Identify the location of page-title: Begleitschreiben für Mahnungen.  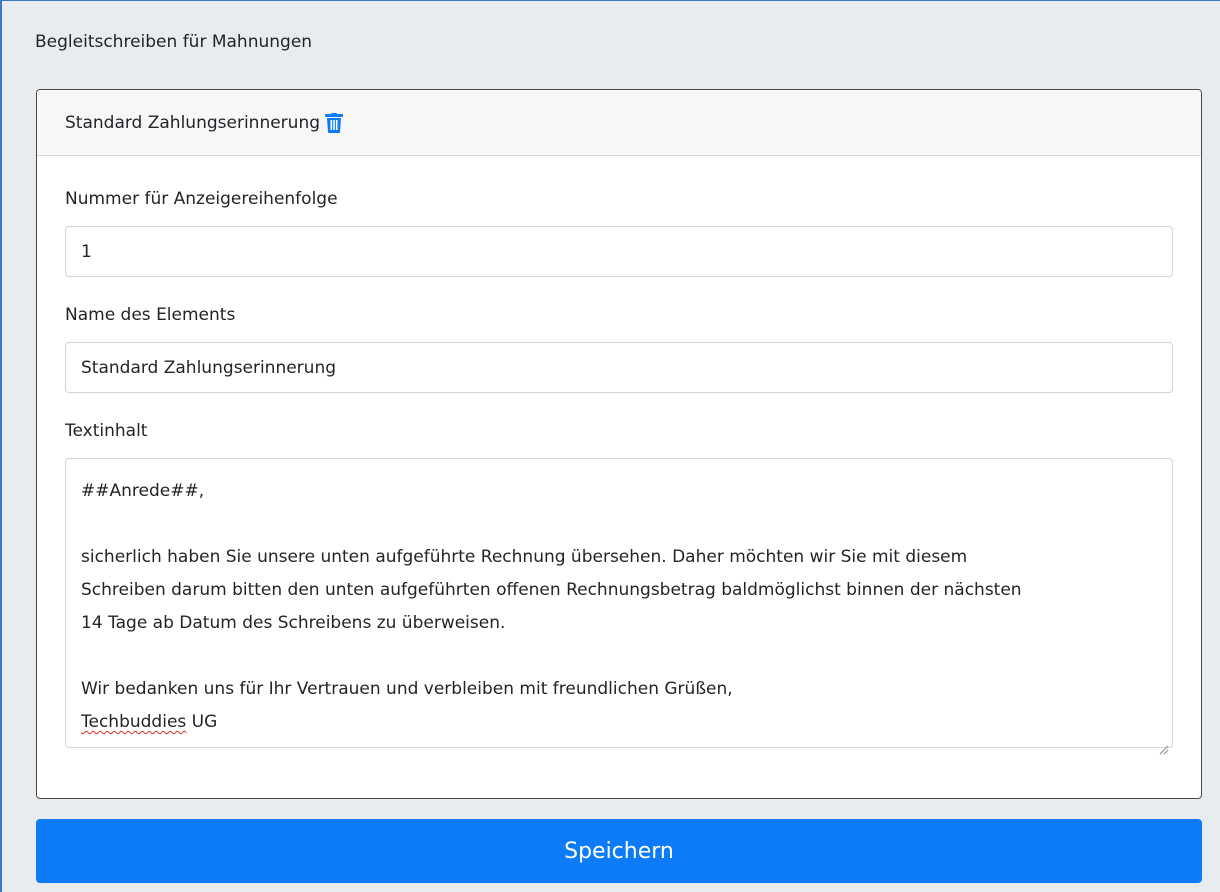
(174, 42).